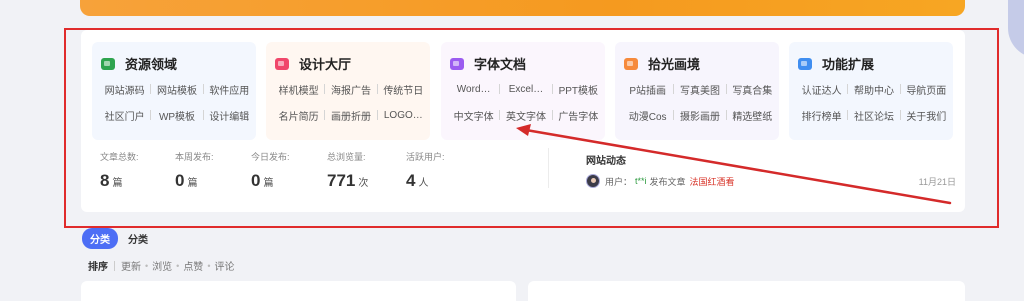 The image size is (1024, 301). What do you see at coordinates (131, 265) in the screenshot?
I see `sort-option-update: 更新` at bounding box center [131, 265].